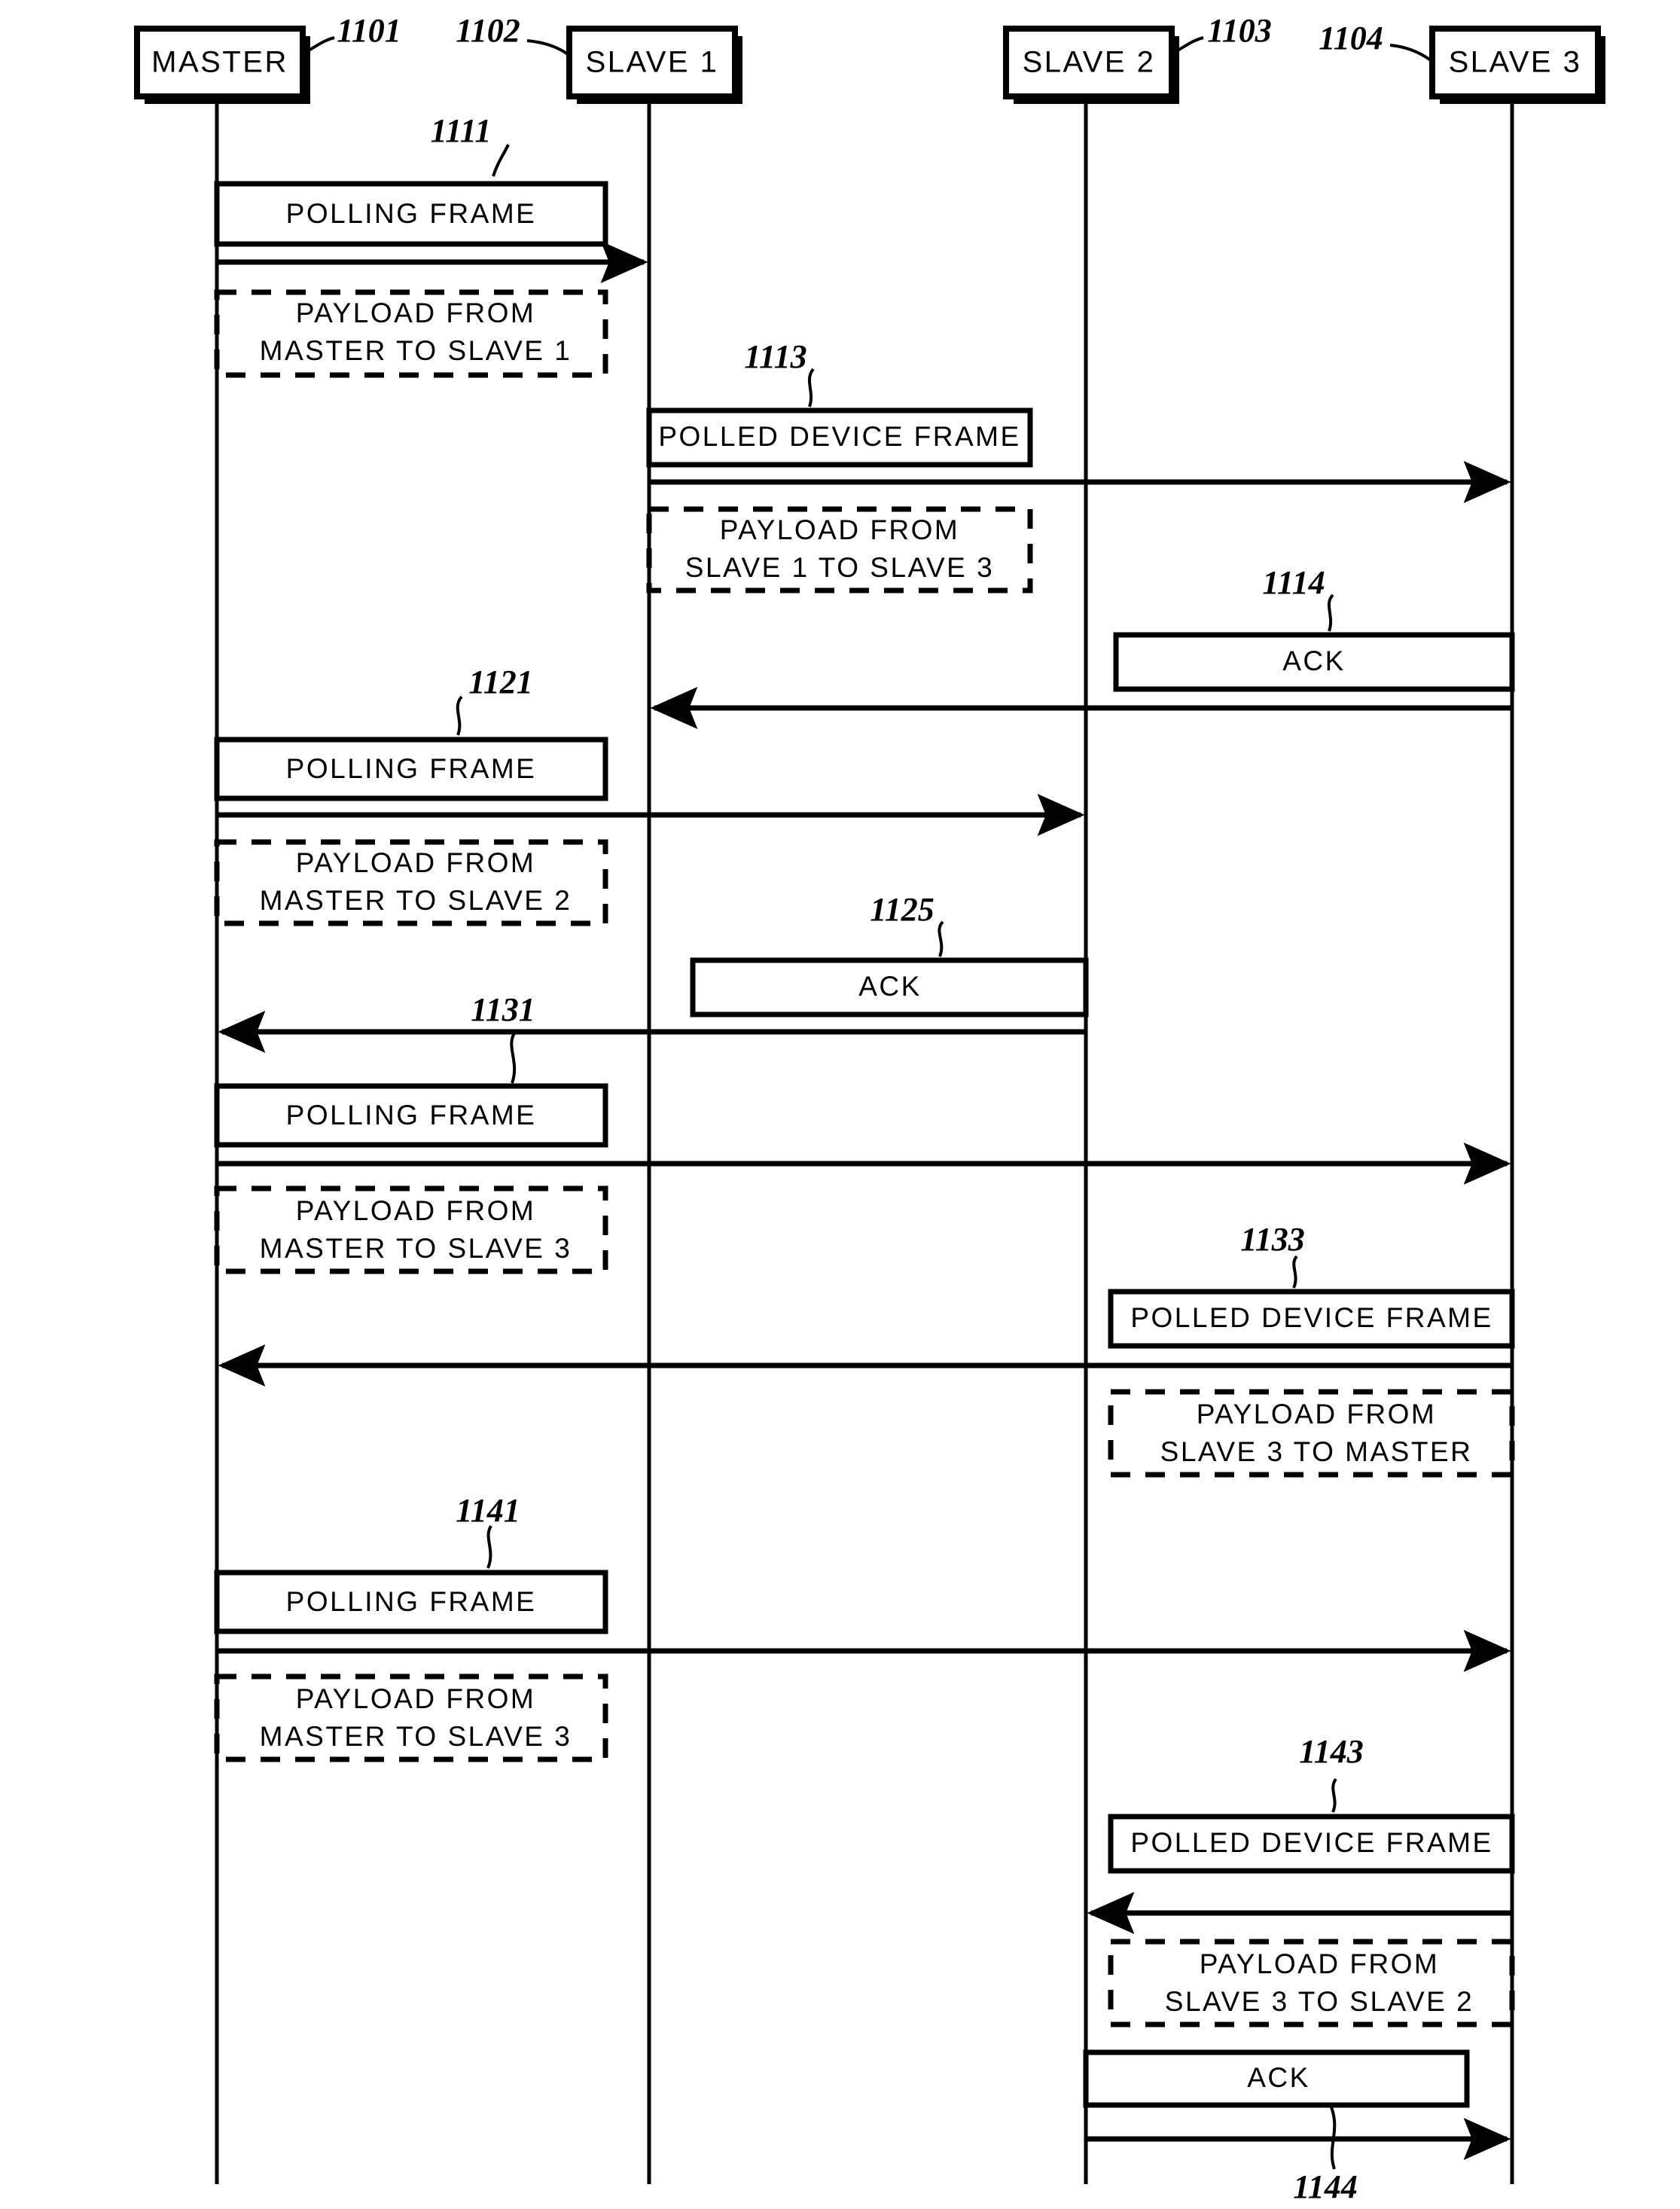  I want to click on payload-1111-line1: PAYLOAD FROM, so click(416, 312).